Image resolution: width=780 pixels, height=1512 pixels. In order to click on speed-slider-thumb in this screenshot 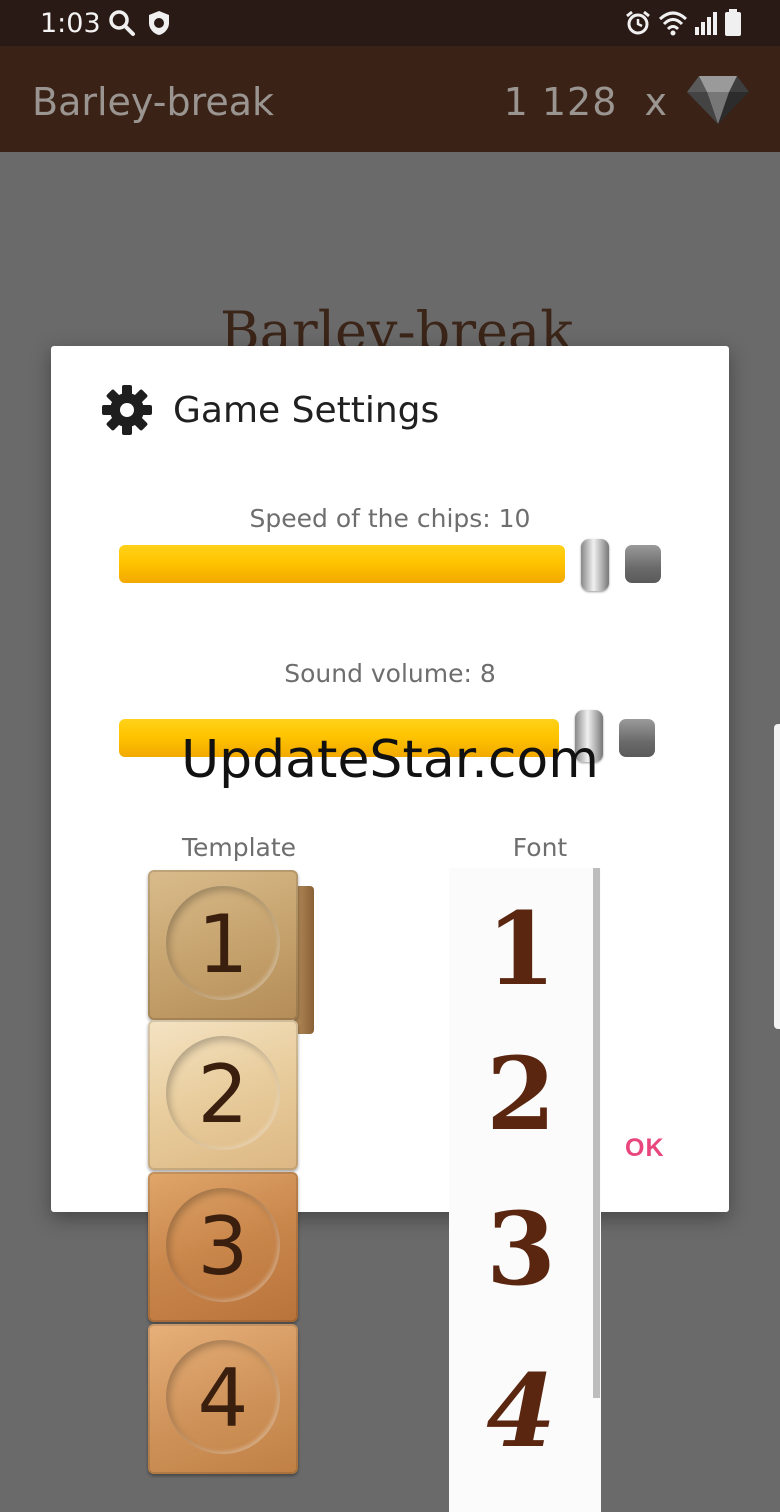, I will do `click(595, 565)`.